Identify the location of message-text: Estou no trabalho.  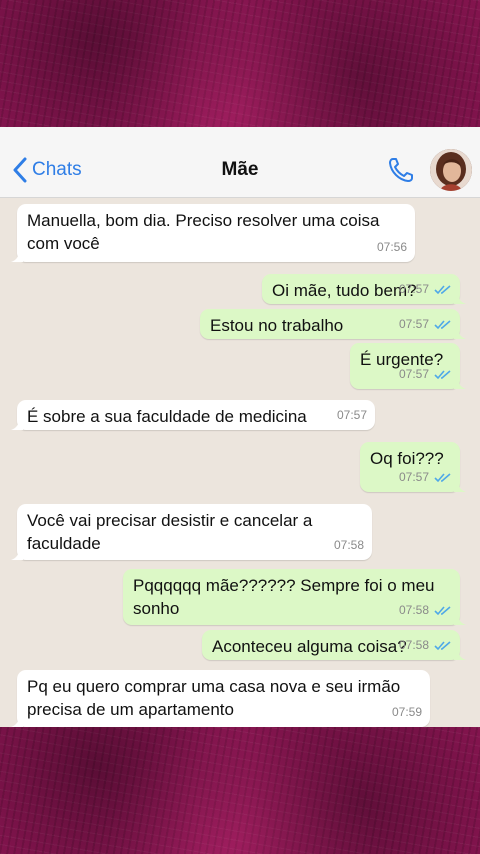
(277, 325).